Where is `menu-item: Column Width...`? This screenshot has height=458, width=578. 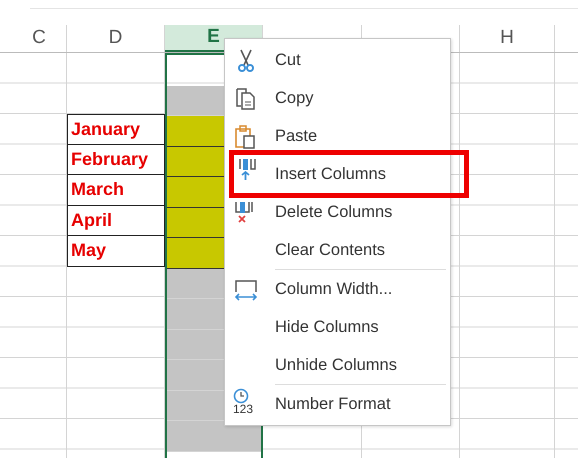
menu-item: Column Width... is located at coordinates (337, 289).